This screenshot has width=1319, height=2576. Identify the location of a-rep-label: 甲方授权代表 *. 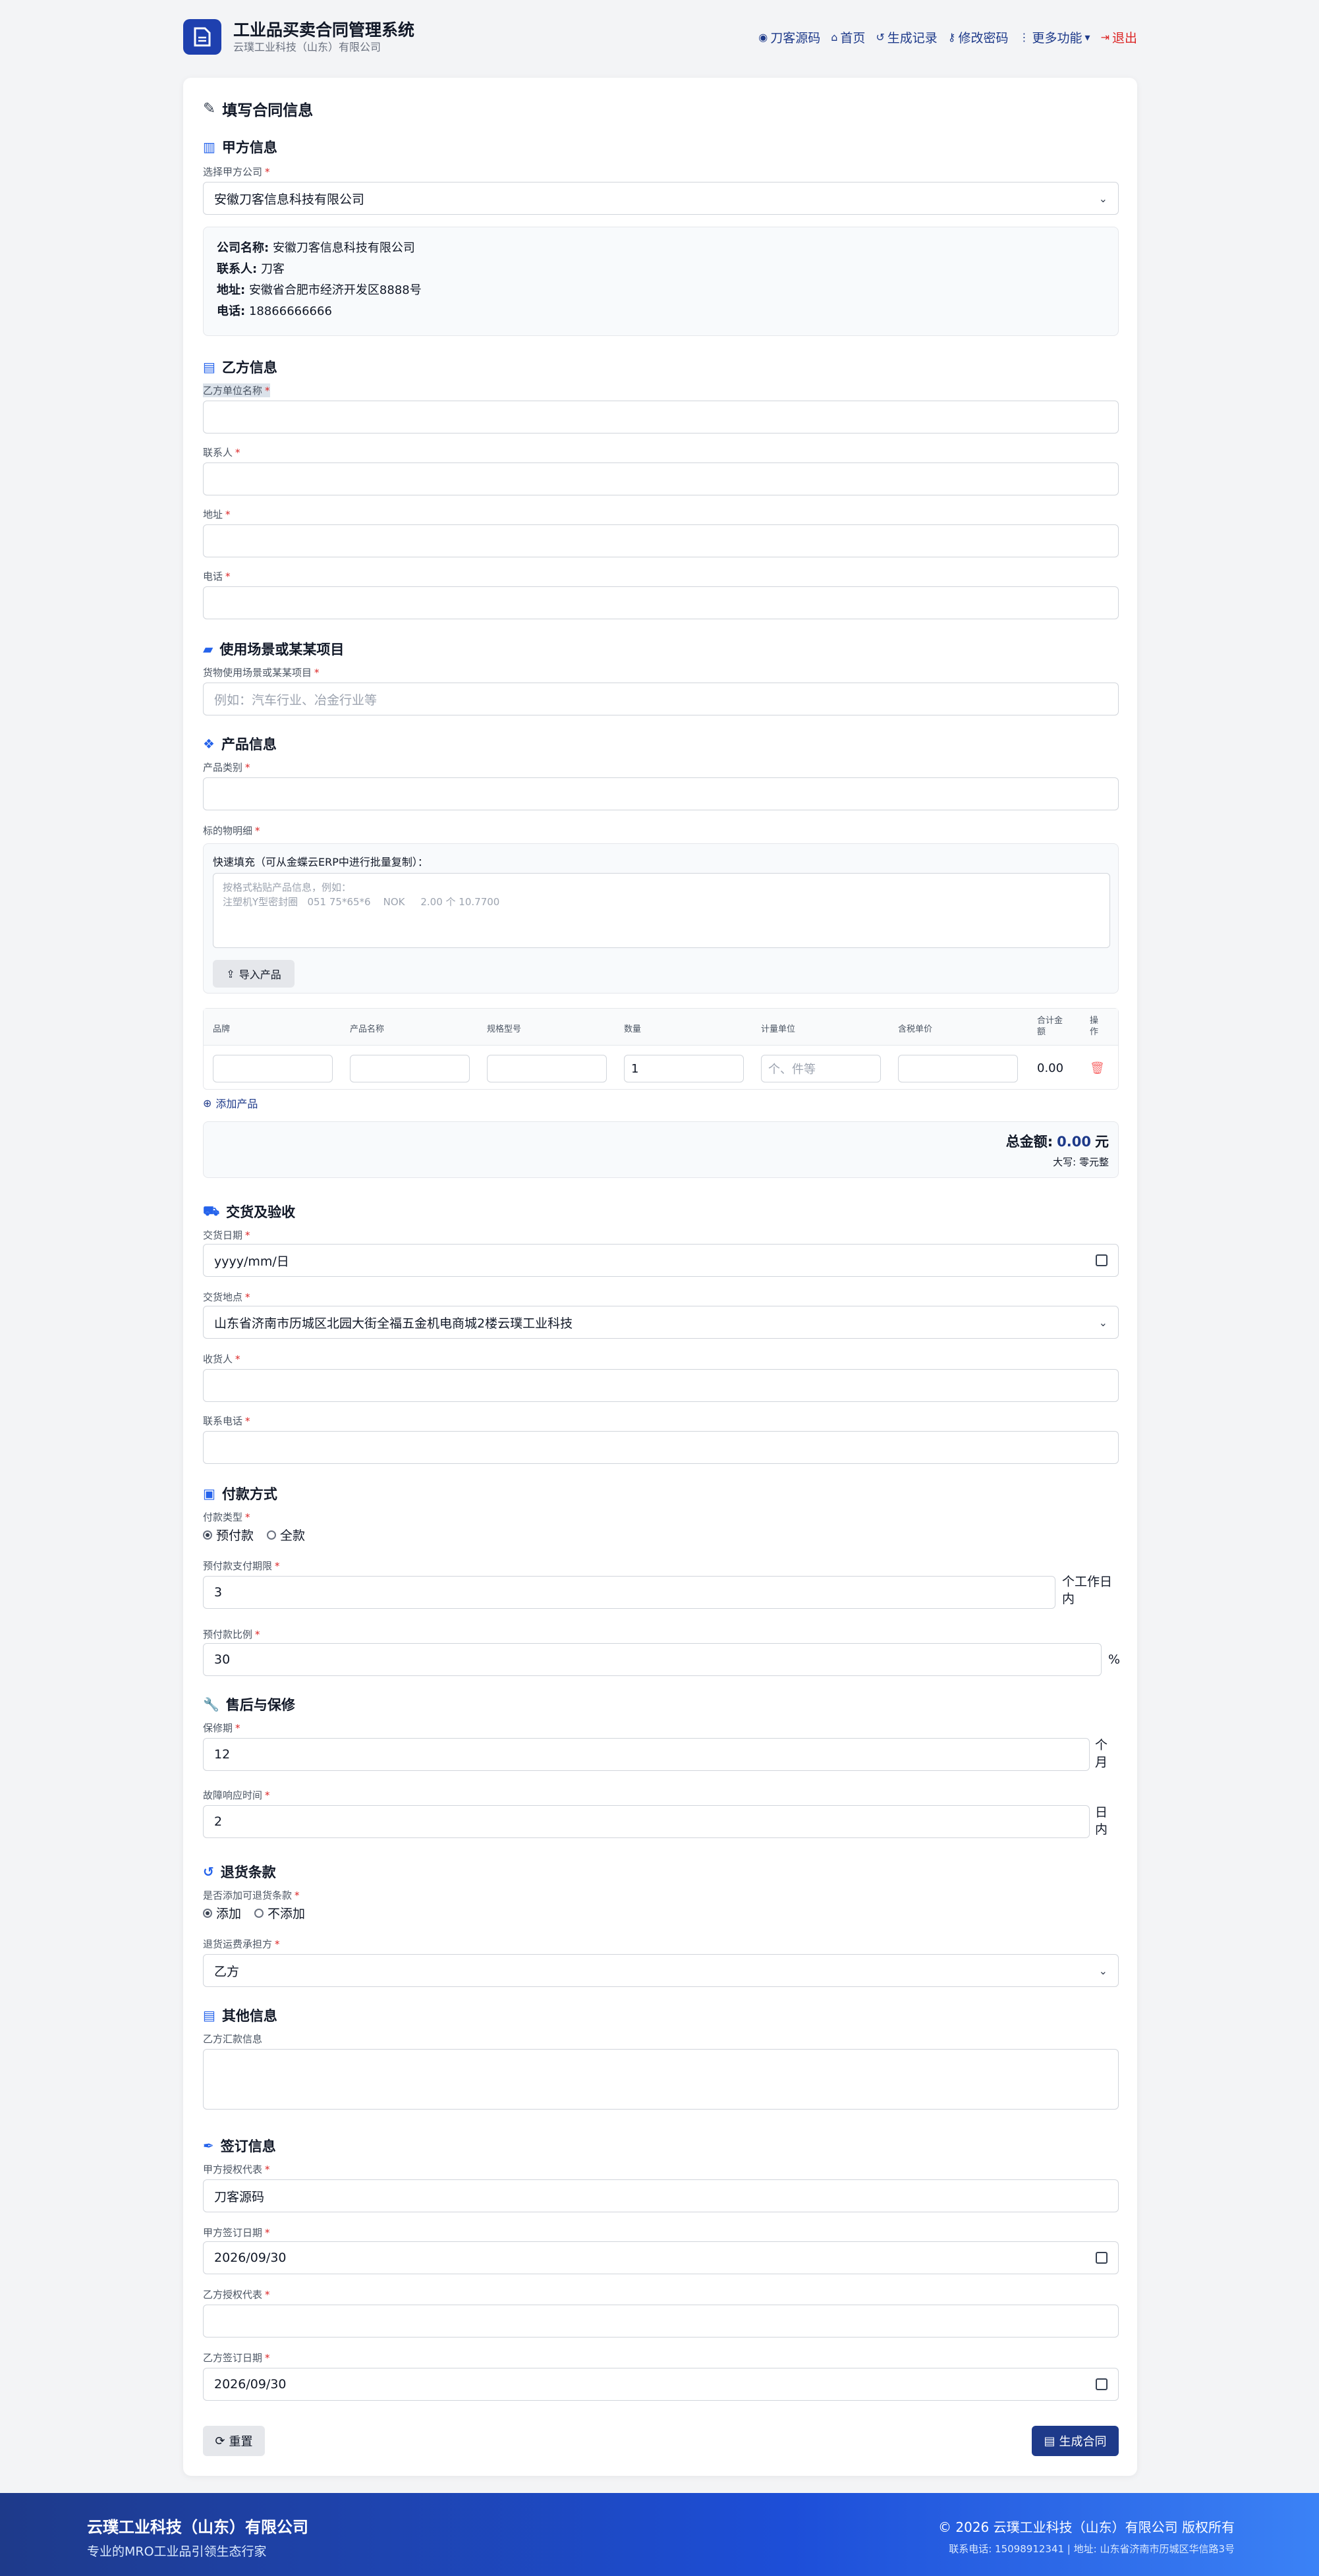
(236, 2169).